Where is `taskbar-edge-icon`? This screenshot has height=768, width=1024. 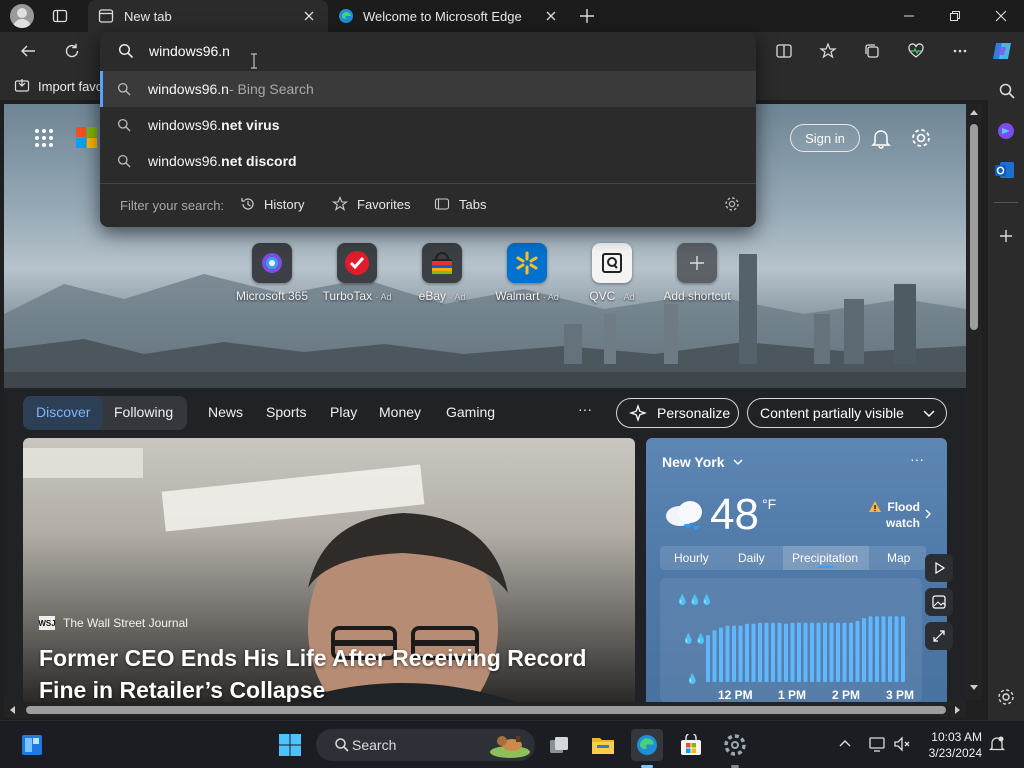 taskbar-edge-icon is located at coordinates (647, 745).